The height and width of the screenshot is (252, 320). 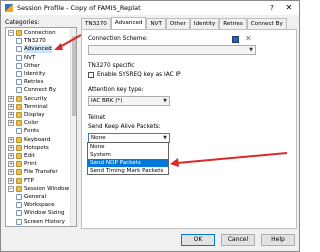 I want to click on annotation-arrow-nop, so click(x=229, y=159).